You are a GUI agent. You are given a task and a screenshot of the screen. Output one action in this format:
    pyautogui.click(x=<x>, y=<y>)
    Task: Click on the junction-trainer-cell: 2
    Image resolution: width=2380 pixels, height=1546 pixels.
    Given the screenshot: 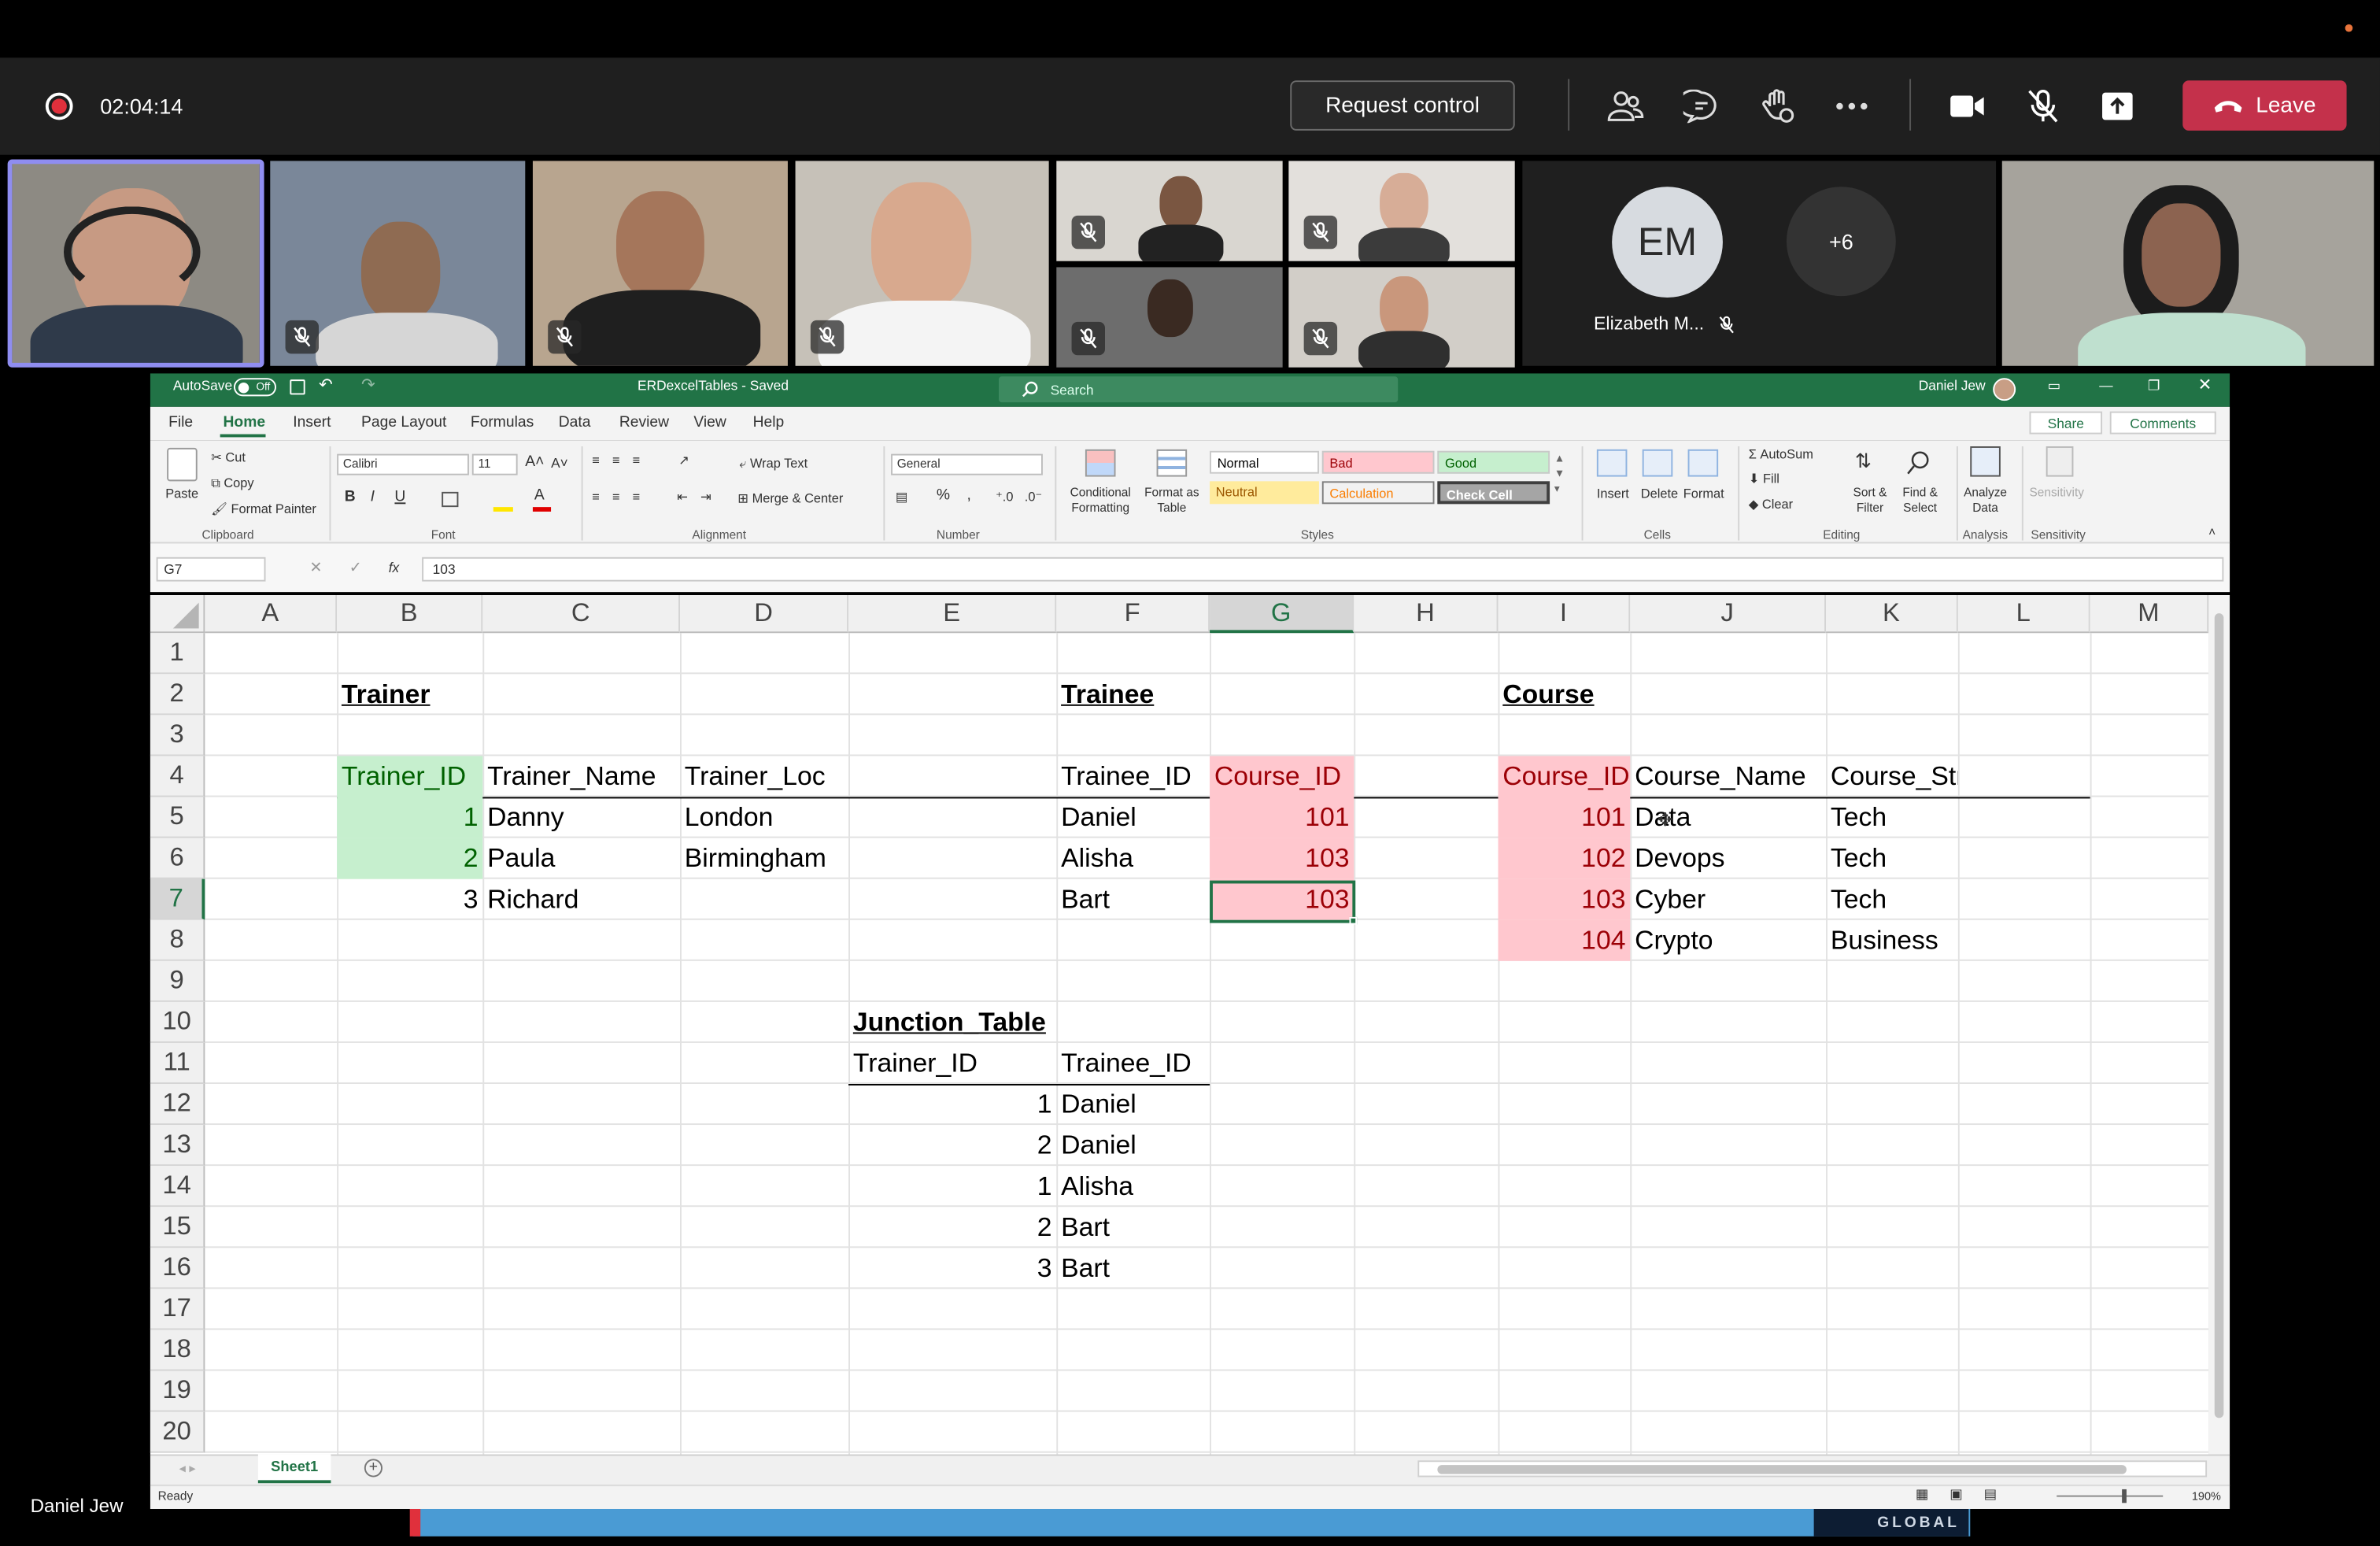 What is the action you would take?
    pyautogui.click(x=952, y=1145)
    